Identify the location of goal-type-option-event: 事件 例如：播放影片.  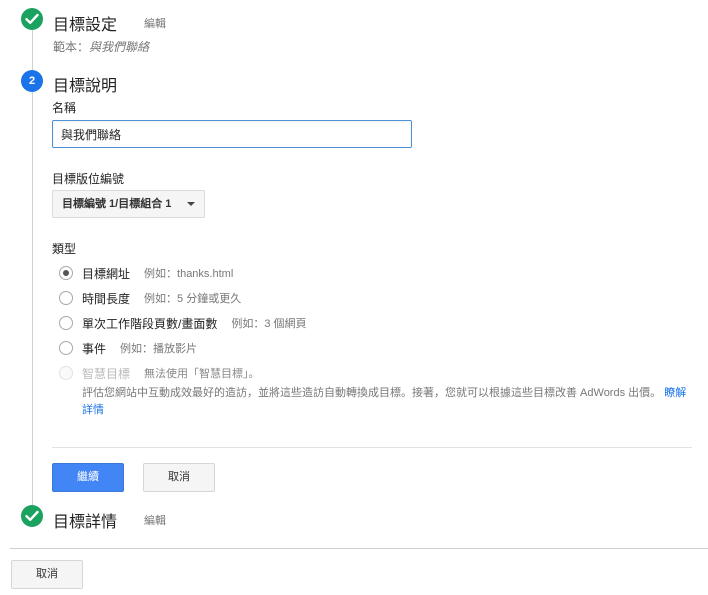
(128, 348).